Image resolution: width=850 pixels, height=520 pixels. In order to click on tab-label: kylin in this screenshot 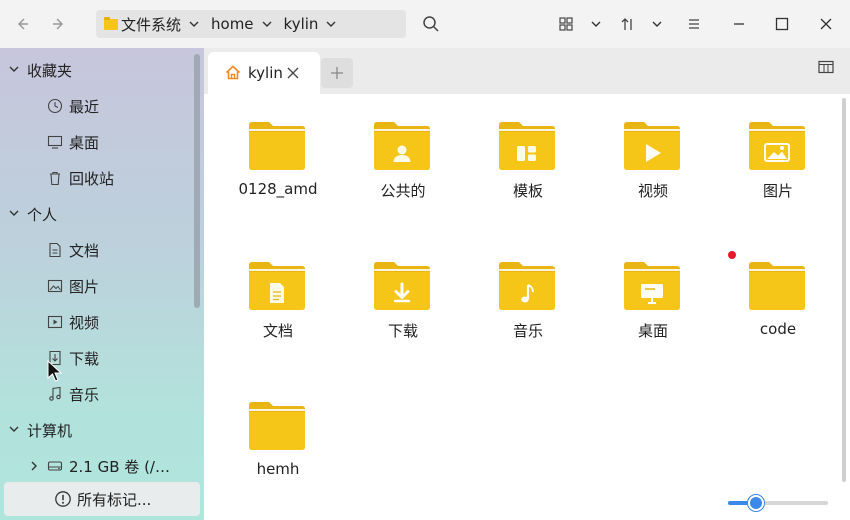, I will do `click(265, 73)`.